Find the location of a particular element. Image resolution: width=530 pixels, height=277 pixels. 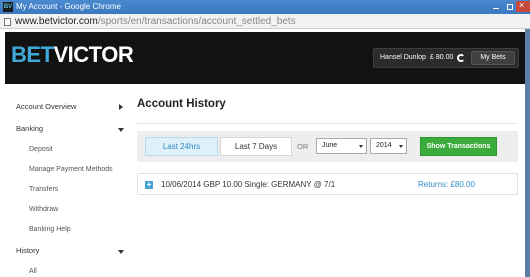

account-balance: £ 80.00 is located at coordinates (442, 57).